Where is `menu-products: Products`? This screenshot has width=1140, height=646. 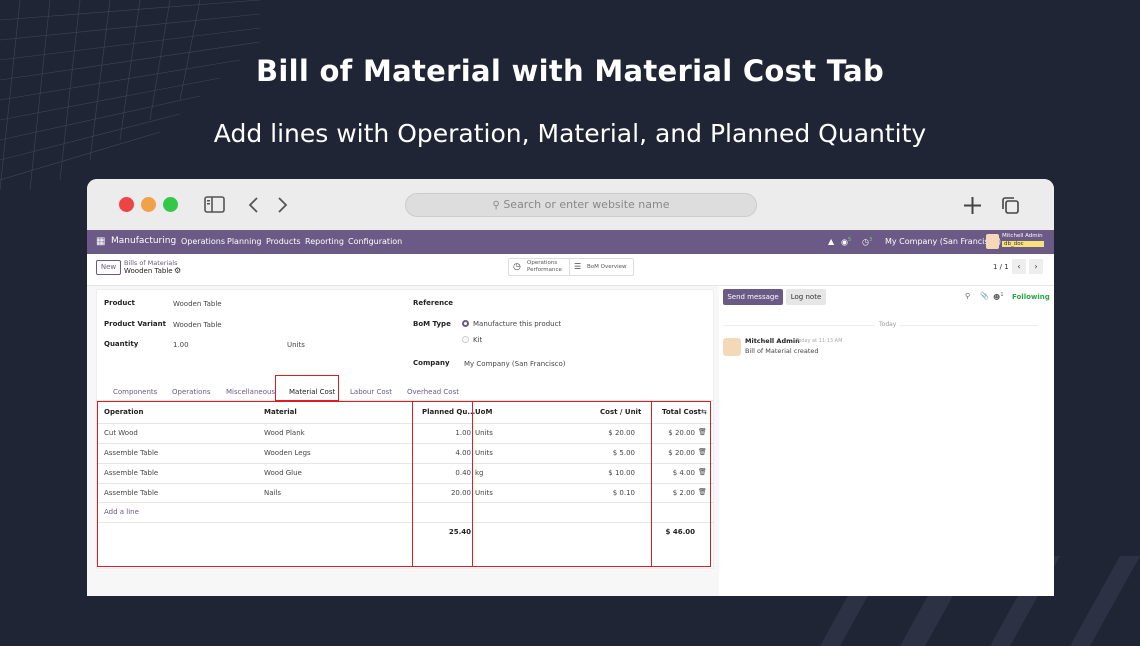 menu-products: Products is located at coordinates (283, 241).